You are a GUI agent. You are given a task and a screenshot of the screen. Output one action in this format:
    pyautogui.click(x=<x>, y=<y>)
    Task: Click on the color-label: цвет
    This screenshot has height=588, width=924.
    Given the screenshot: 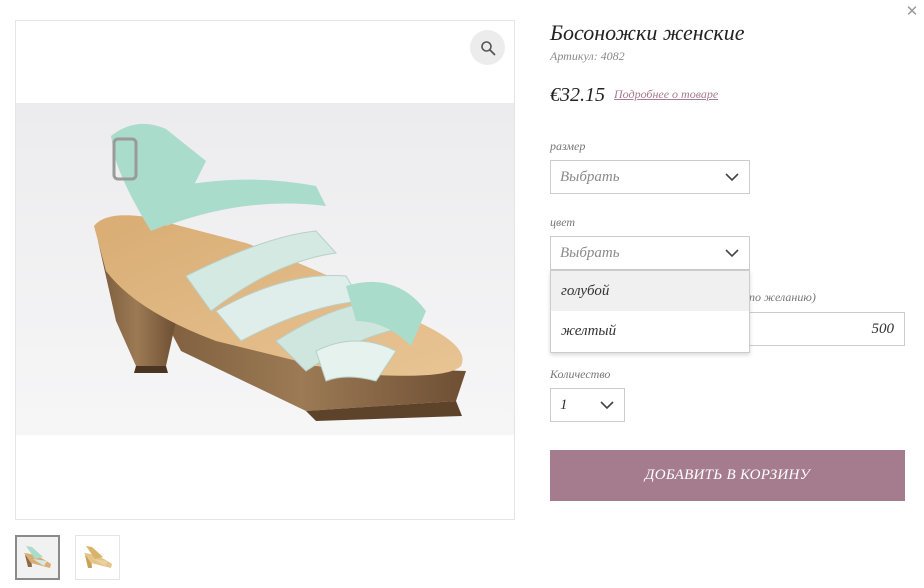 What is the action you would take?
    pyautogui.click(x=563, y=222)
    